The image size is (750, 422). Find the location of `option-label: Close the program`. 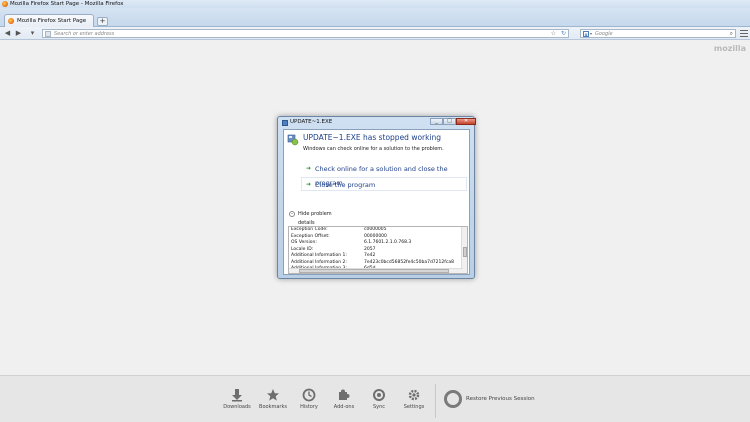

option-label: Close the program is located at coordinates (345, 185).